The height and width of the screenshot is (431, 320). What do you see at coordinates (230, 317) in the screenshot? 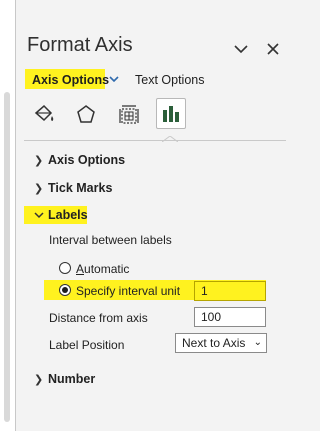
I see `distance-from-axis-input: 100` at bounding box center [230, 317].